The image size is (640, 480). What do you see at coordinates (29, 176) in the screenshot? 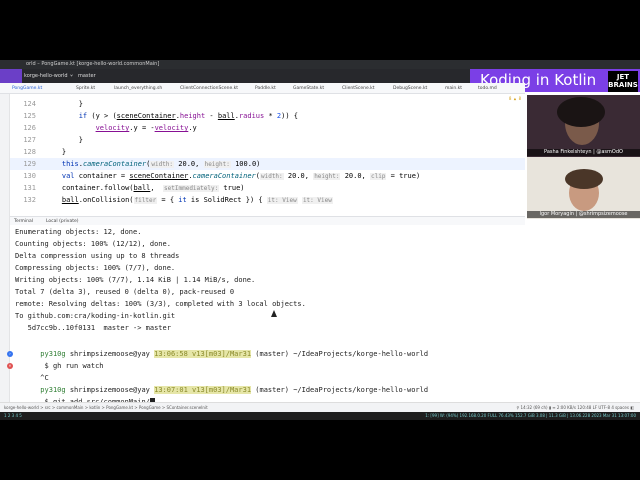
I see `line-number: 130` at bounding box center [29, 176].